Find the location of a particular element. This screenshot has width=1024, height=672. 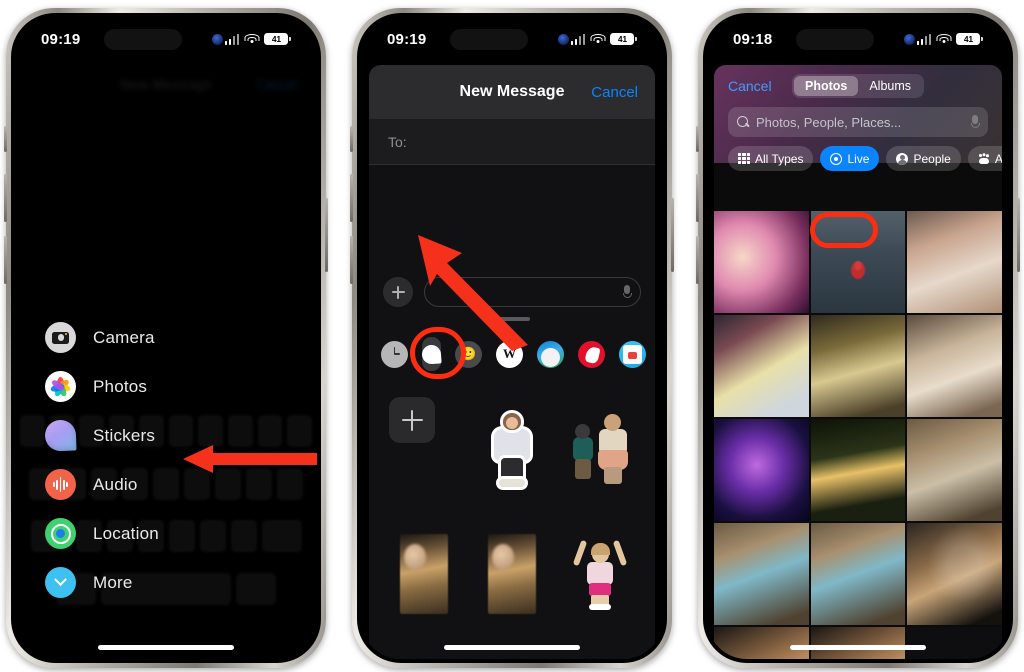

add-sticker-button is located at coordinates (412, 420).